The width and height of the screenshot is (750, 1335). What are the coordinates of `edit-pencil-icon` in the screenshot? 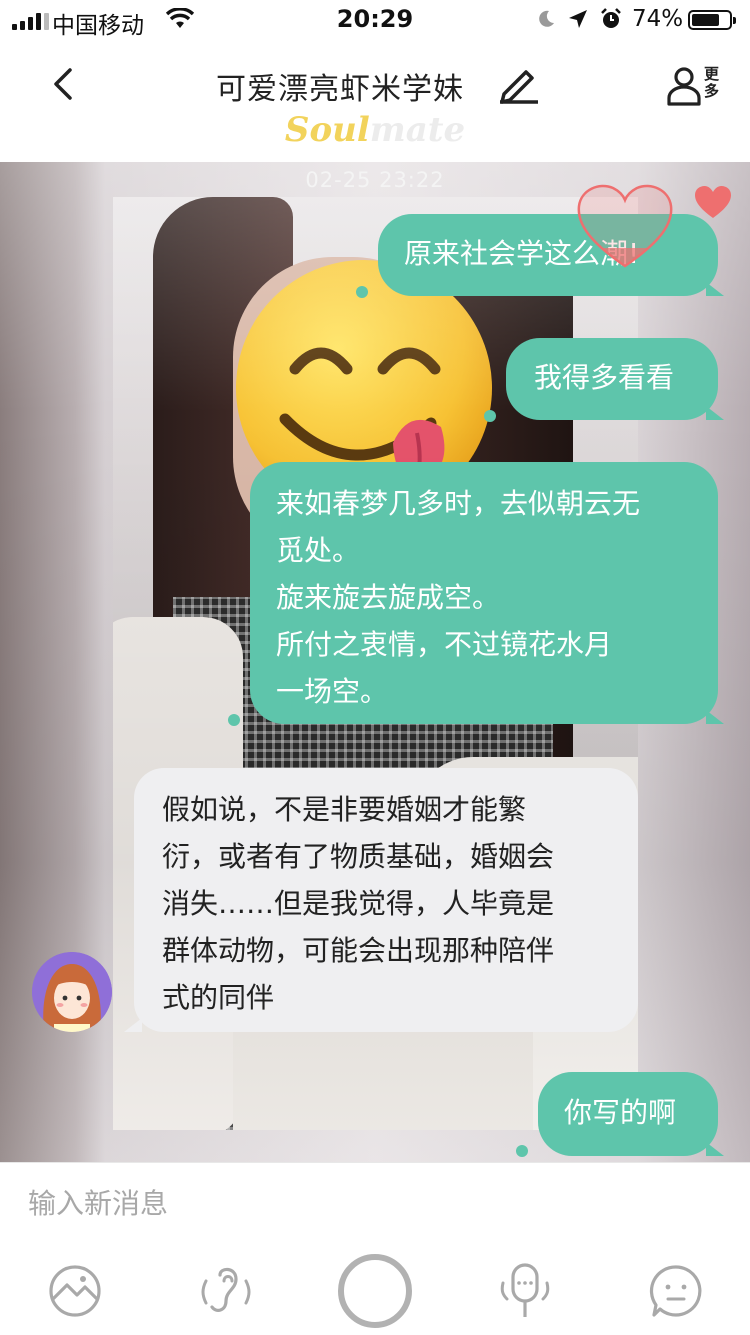 It's located at (519, 85).